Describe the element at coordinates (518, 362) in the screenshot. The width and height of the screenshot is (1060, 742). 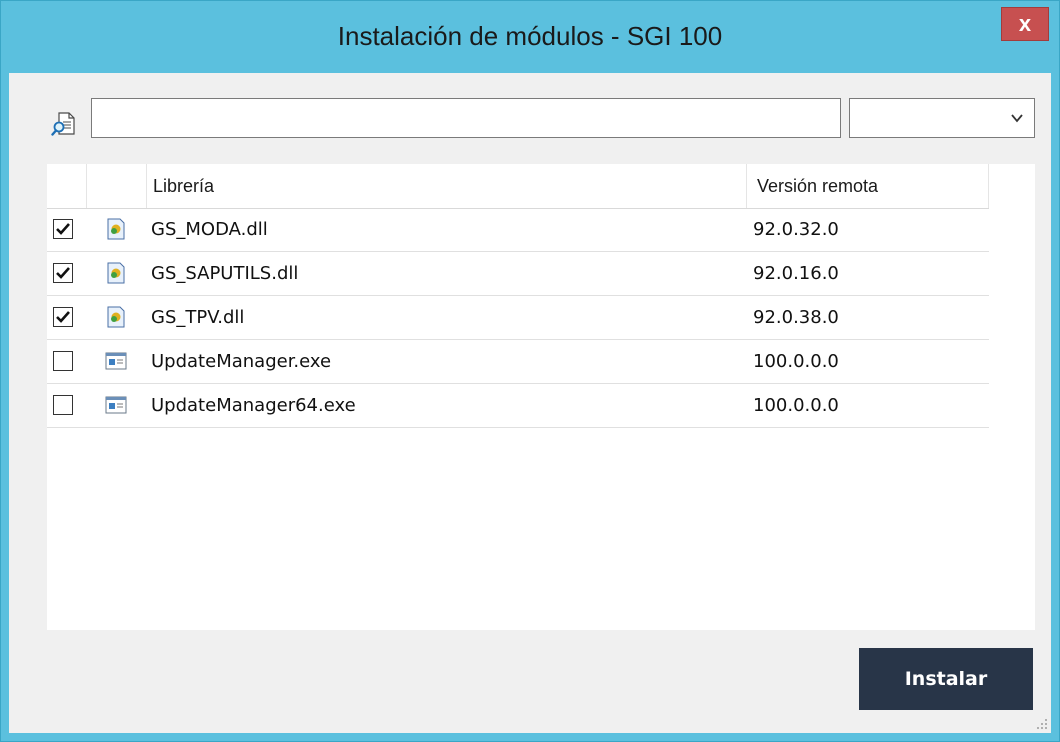
I see `table-row: UpdateManager.exe 100.0.0.0` at that location.